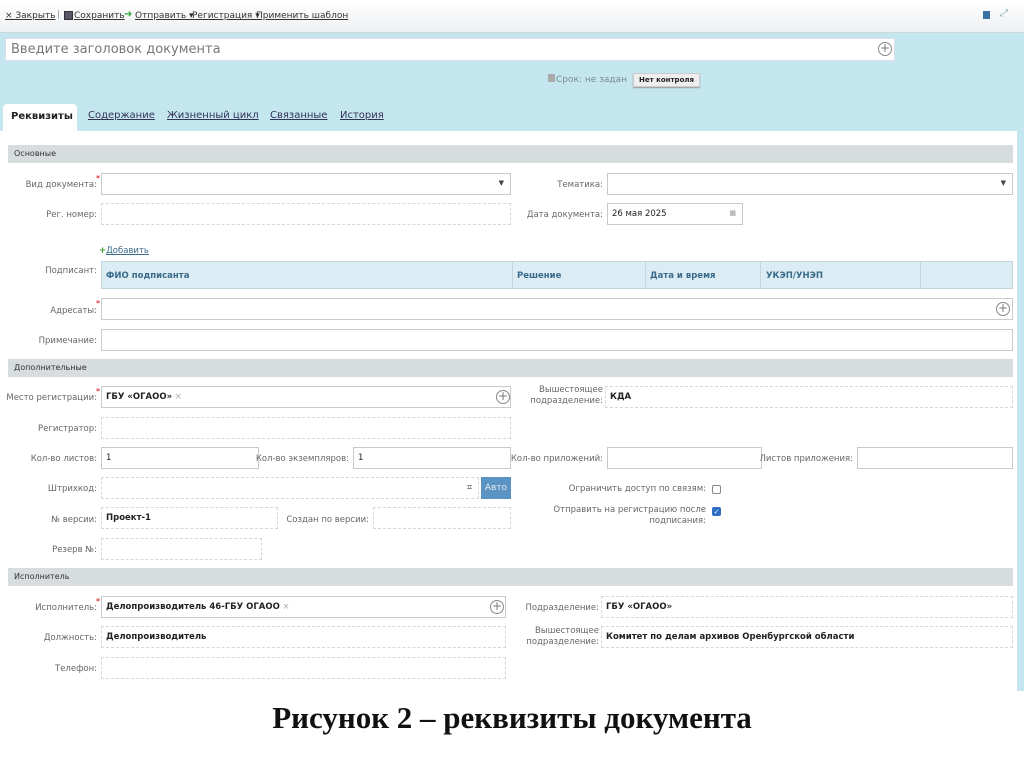  What do you see at coordinates (74, 550) in the screenshot?
I see `reserve-label: Резерв №:` at bounding box center [74, 550].